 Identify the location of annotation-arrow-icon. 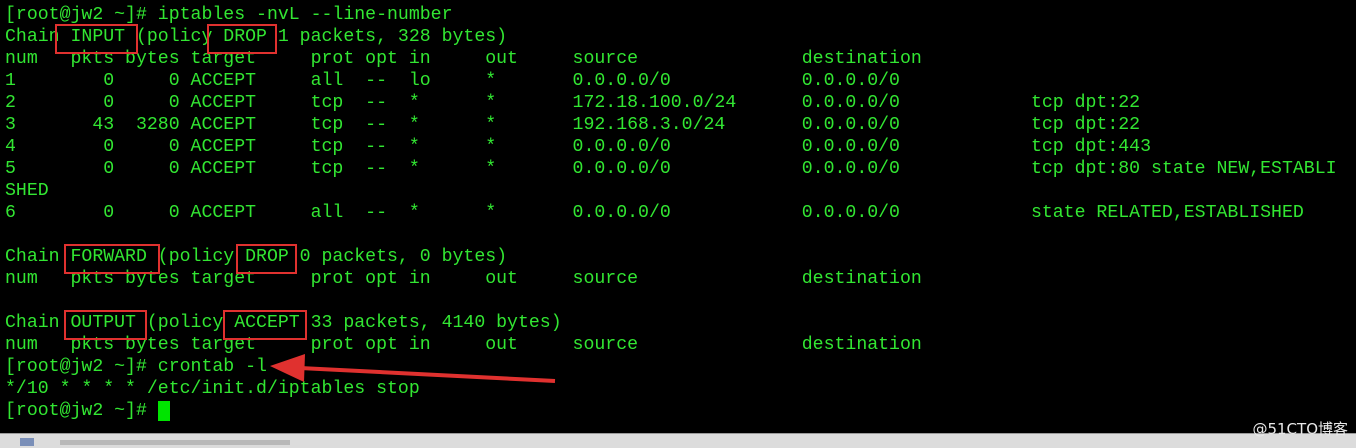
(413, 368).